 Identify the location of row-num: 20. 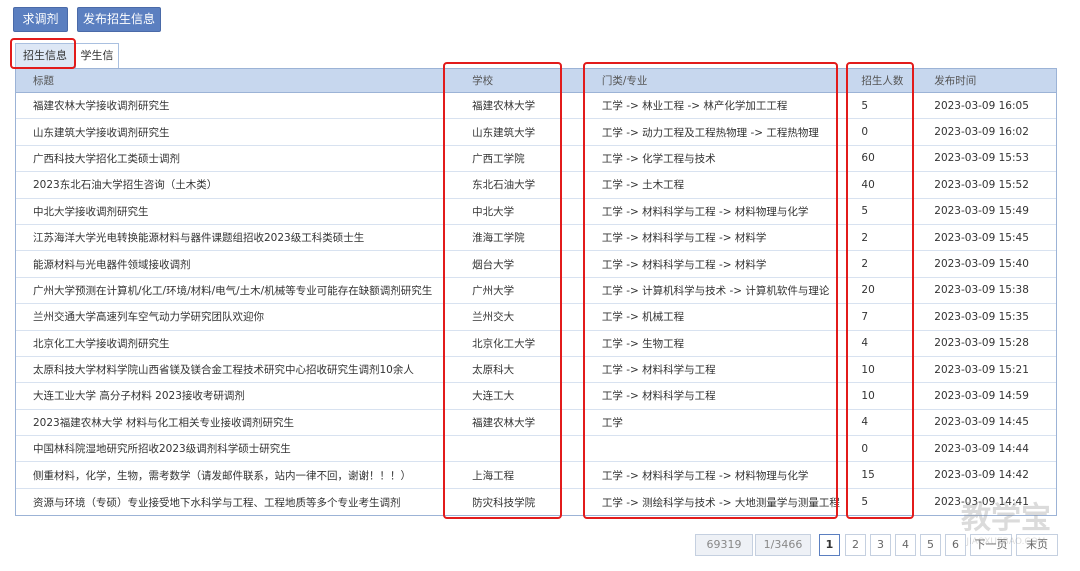
(868, 290).